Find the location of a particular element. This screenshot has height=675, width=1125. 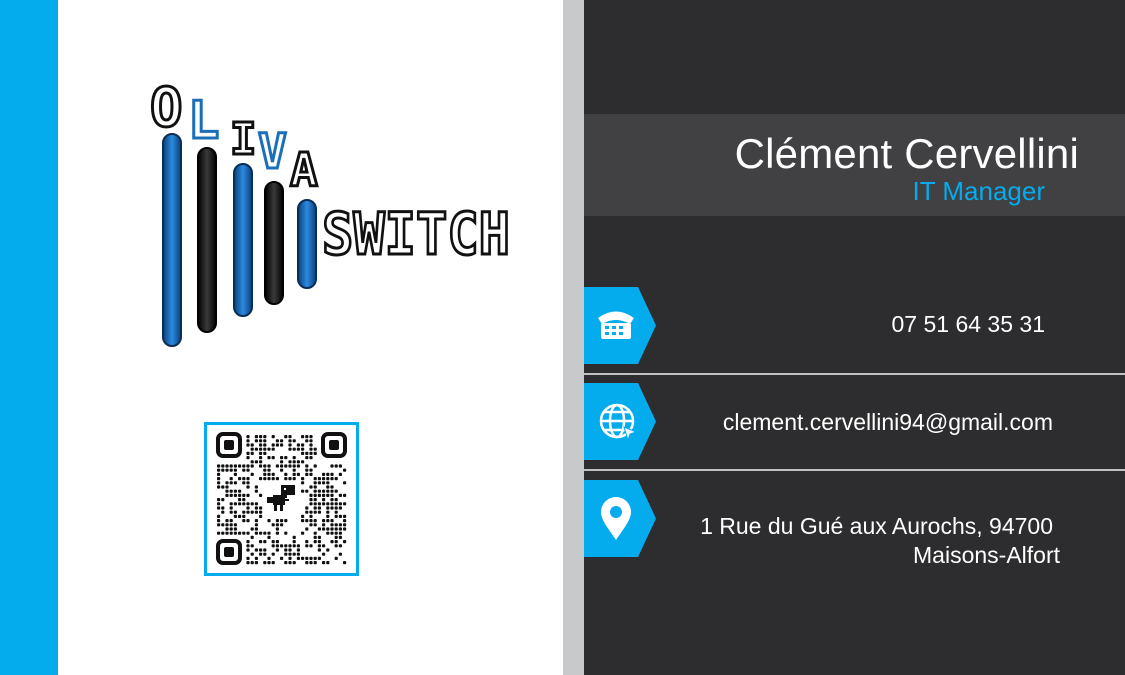

left-accent-stripe is located at coordinates (29, 337).